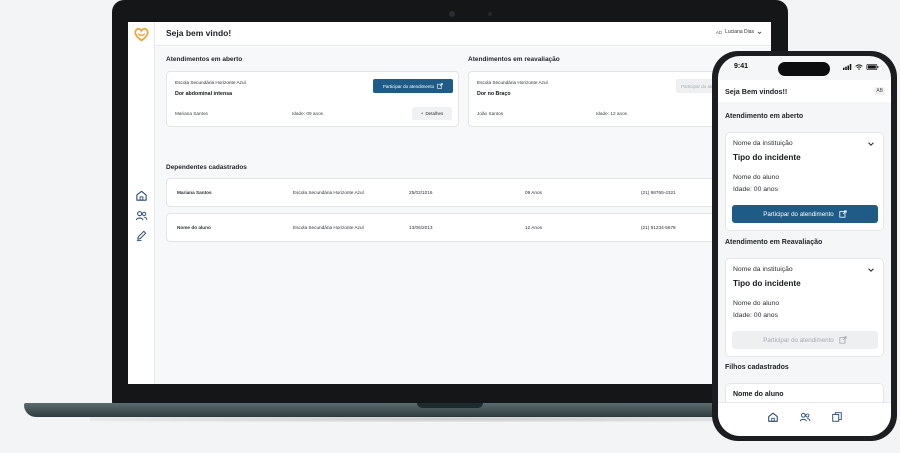 This screenshot has width=900, height=453. Describe the element at coordinates (533, 227) in the screenshot. I see `dependent-age: 12 Anos` at that location.